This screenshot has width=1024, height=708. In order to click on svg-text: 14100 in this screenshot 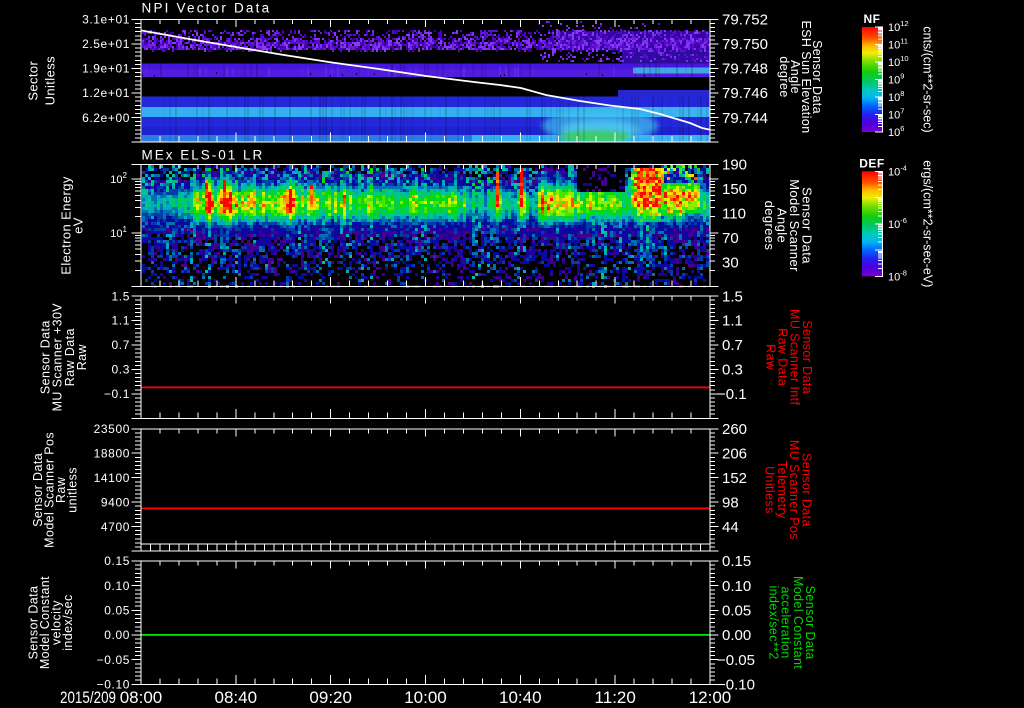, I will do `click(112, 478)`.